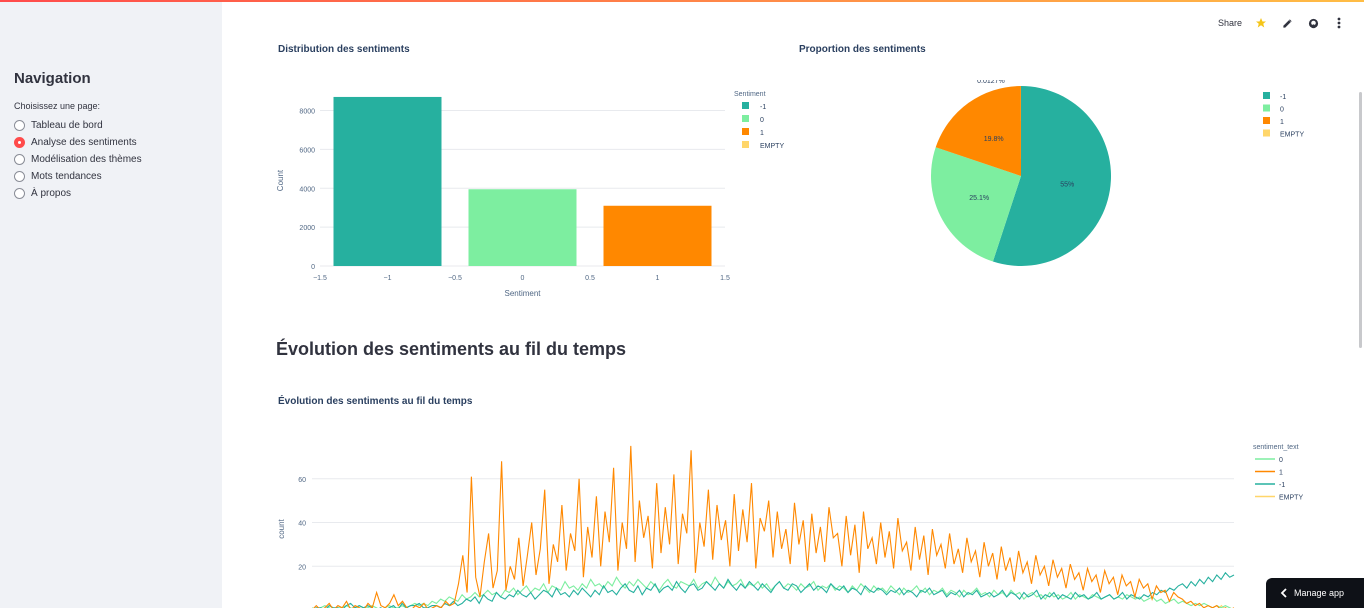 This screenshot has height=608, width=1364. I want to click on star-icon, so click(1261, 23).